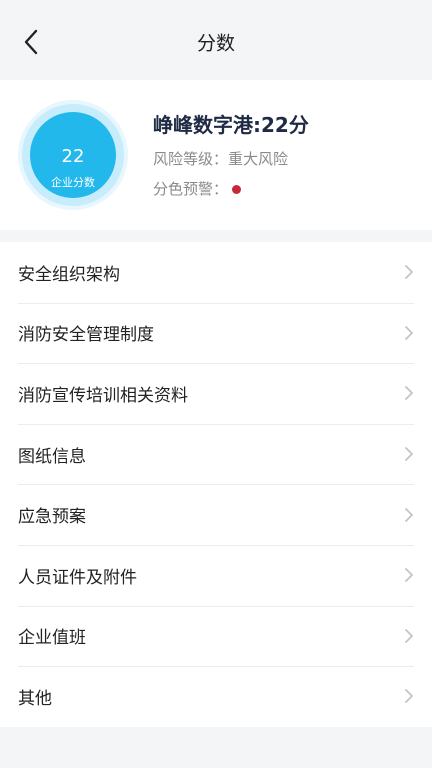 The width and height of the screenshot is (432, 768). Describe the element at coordinates (103, 395) in the screenshot. I see `list-item-label: 消防宣传培训相关资料` at that location.